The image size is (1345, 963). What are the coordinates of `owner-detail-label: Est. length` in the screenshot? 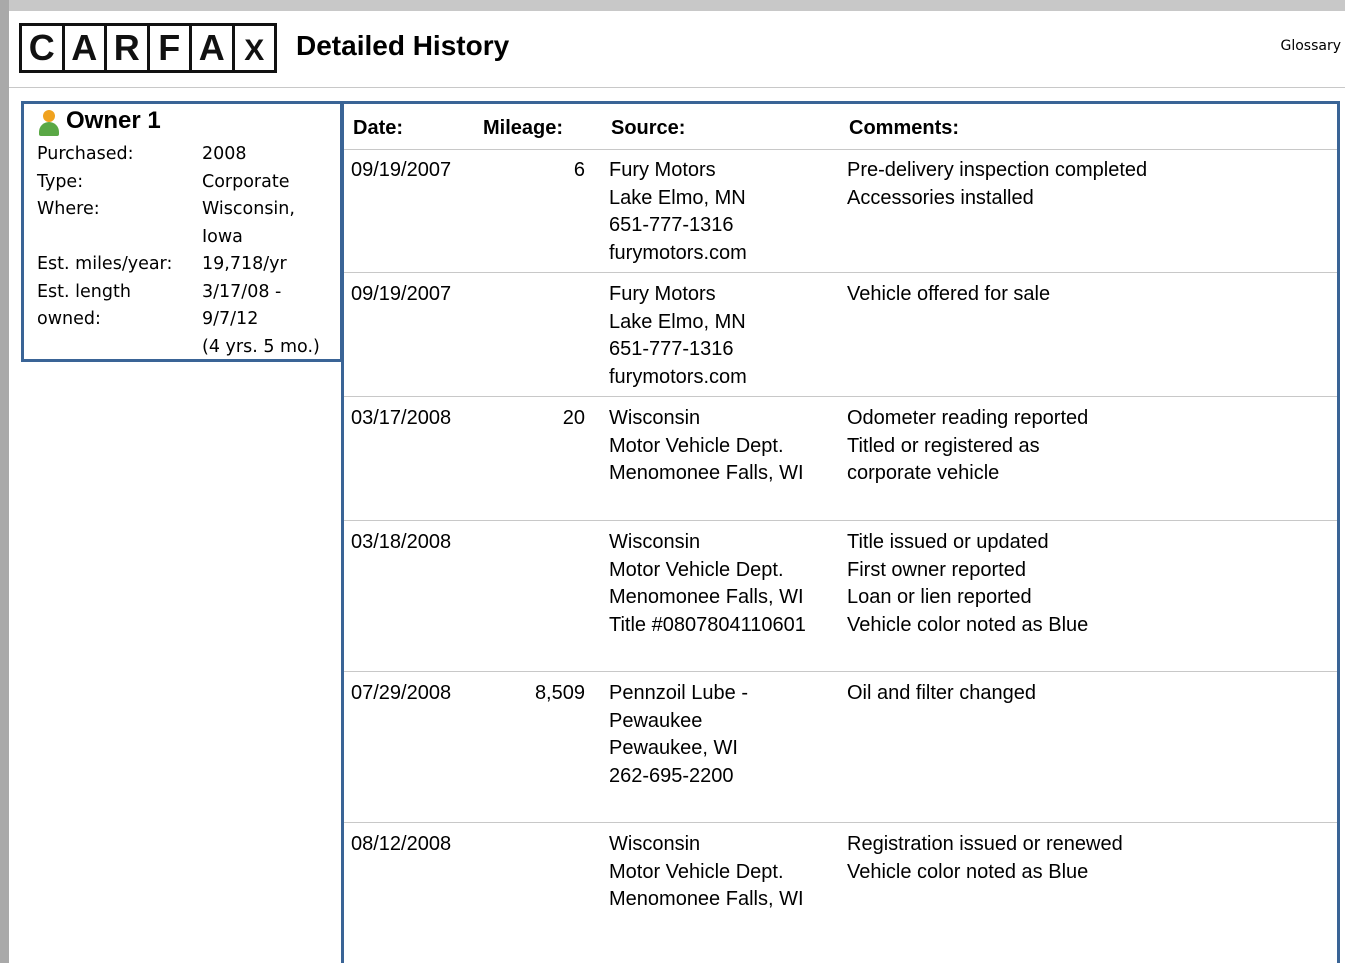 It's located at (84, 291).